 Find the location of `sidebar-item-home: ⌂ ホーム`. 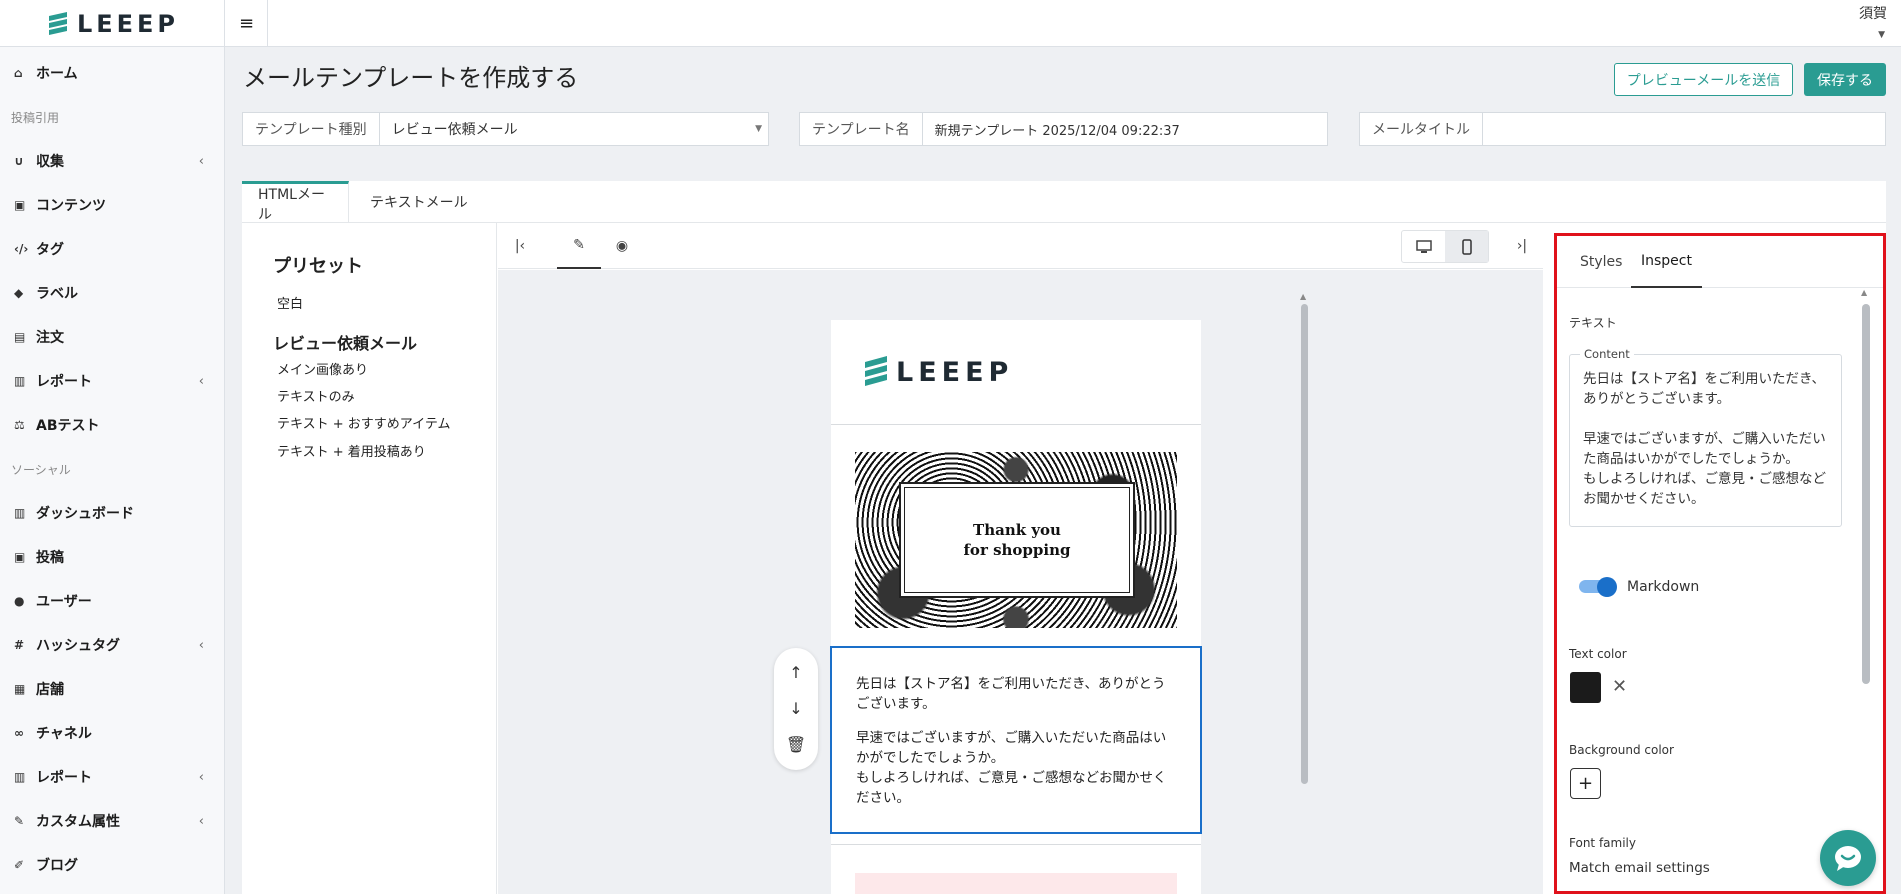

sidebar-item-home: ⌂ ホーム is located at coordinates (112, 73).